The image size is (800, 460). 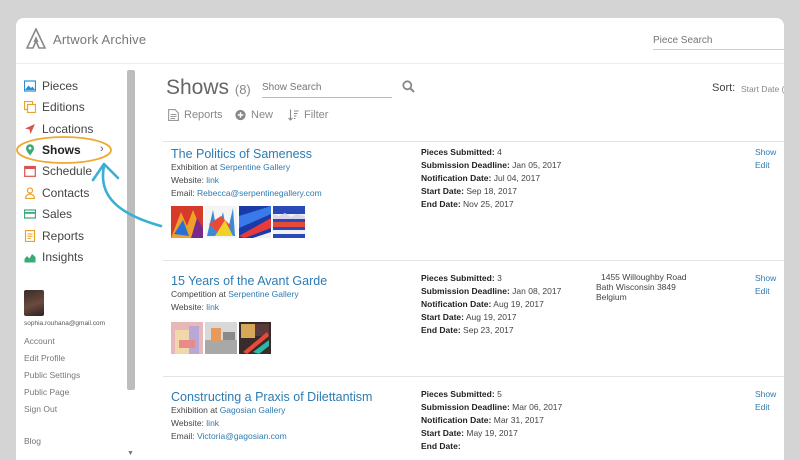 What do you see at coordinates (242, 89) in the screenshot?
I see `shows-count: (8)` at bounding box center [242, 89].